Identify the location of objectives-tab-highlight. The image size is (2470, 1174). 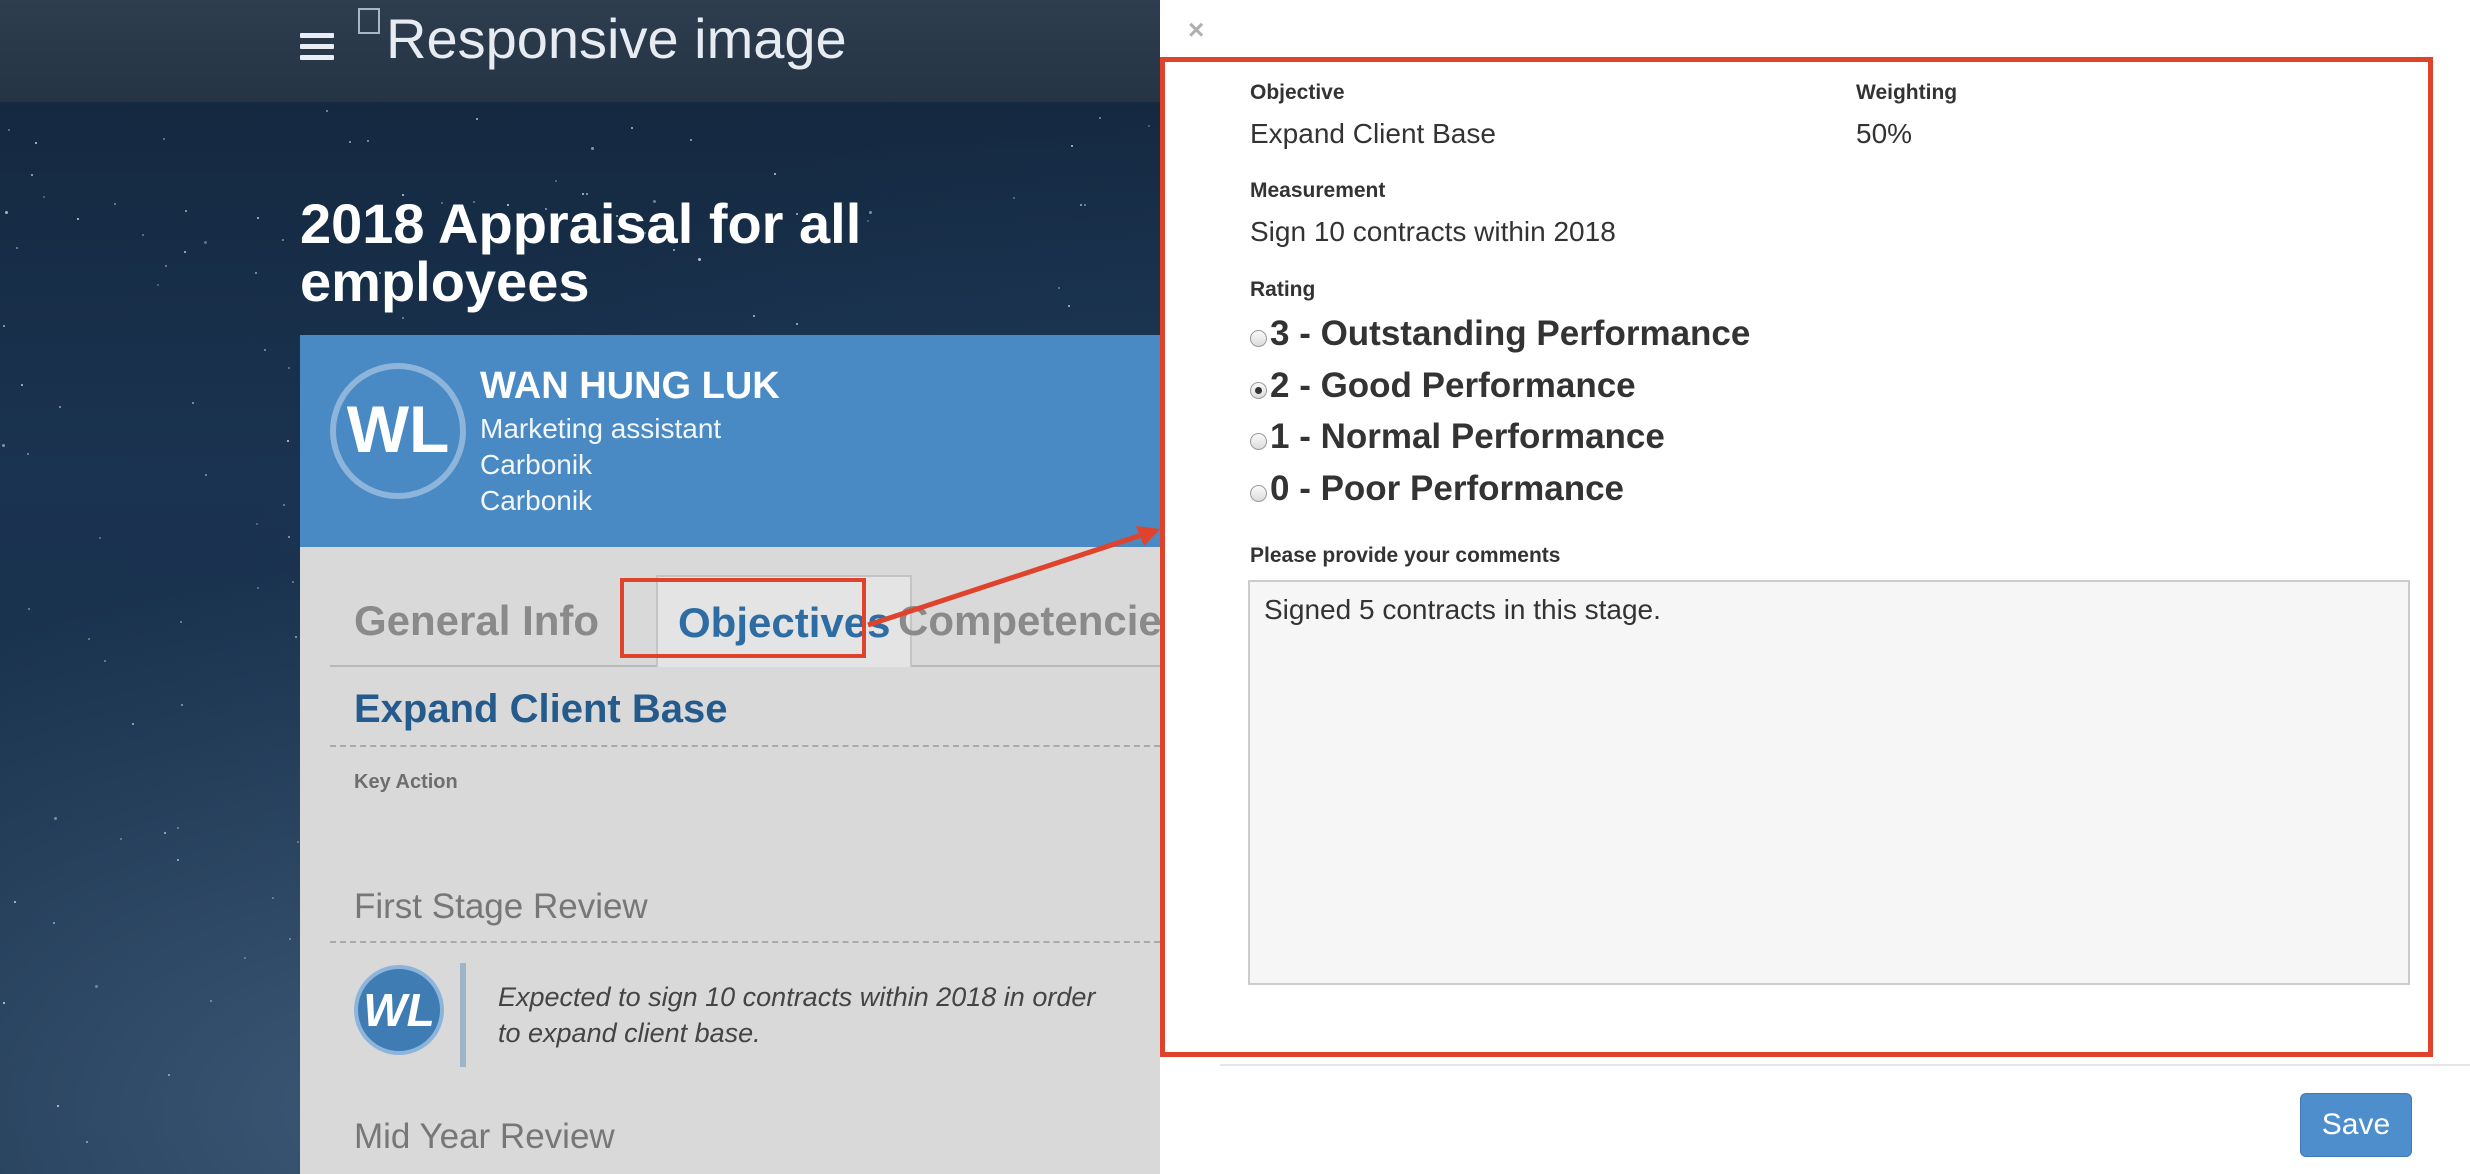
(743, 618).